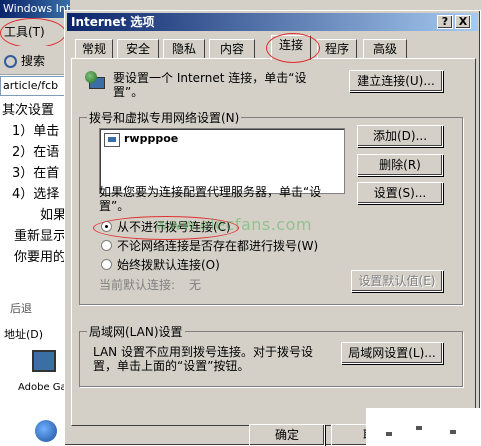  What do you see at coordinates (36, 152) in the screenshot?
I see `article-line: 2）在语` at bounding box center [36, 152].